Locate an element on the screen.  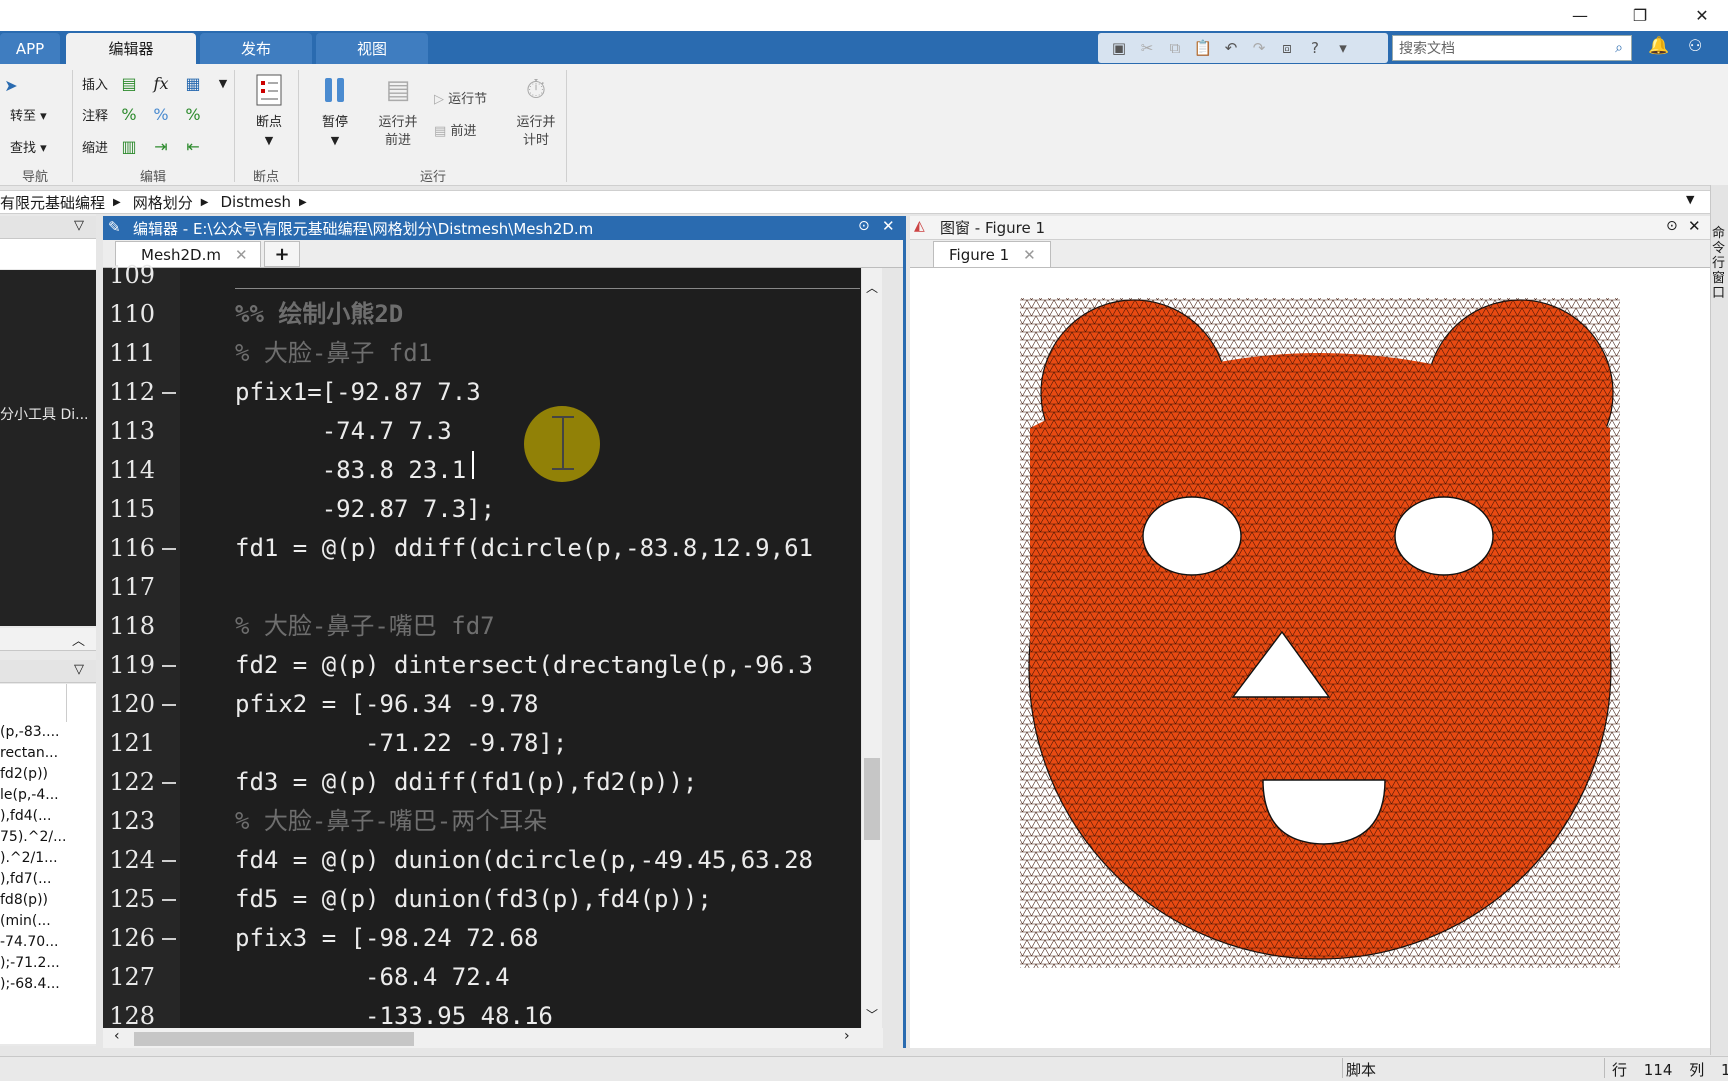
horizontal-scroll-thumb is located at coordinates (274, 1039).